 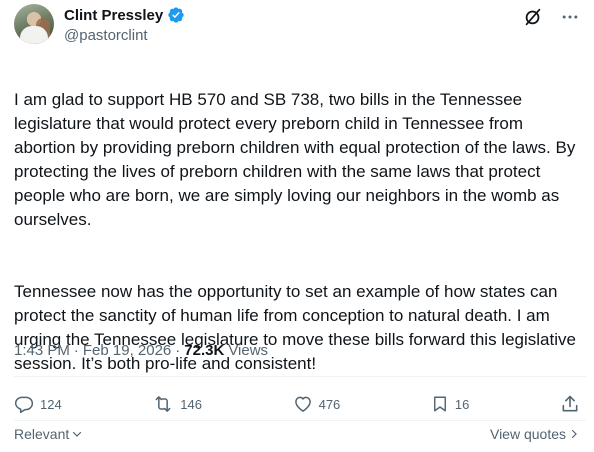 I want to click on view-quotes-link: View quotes, so click(x=535, y=434).